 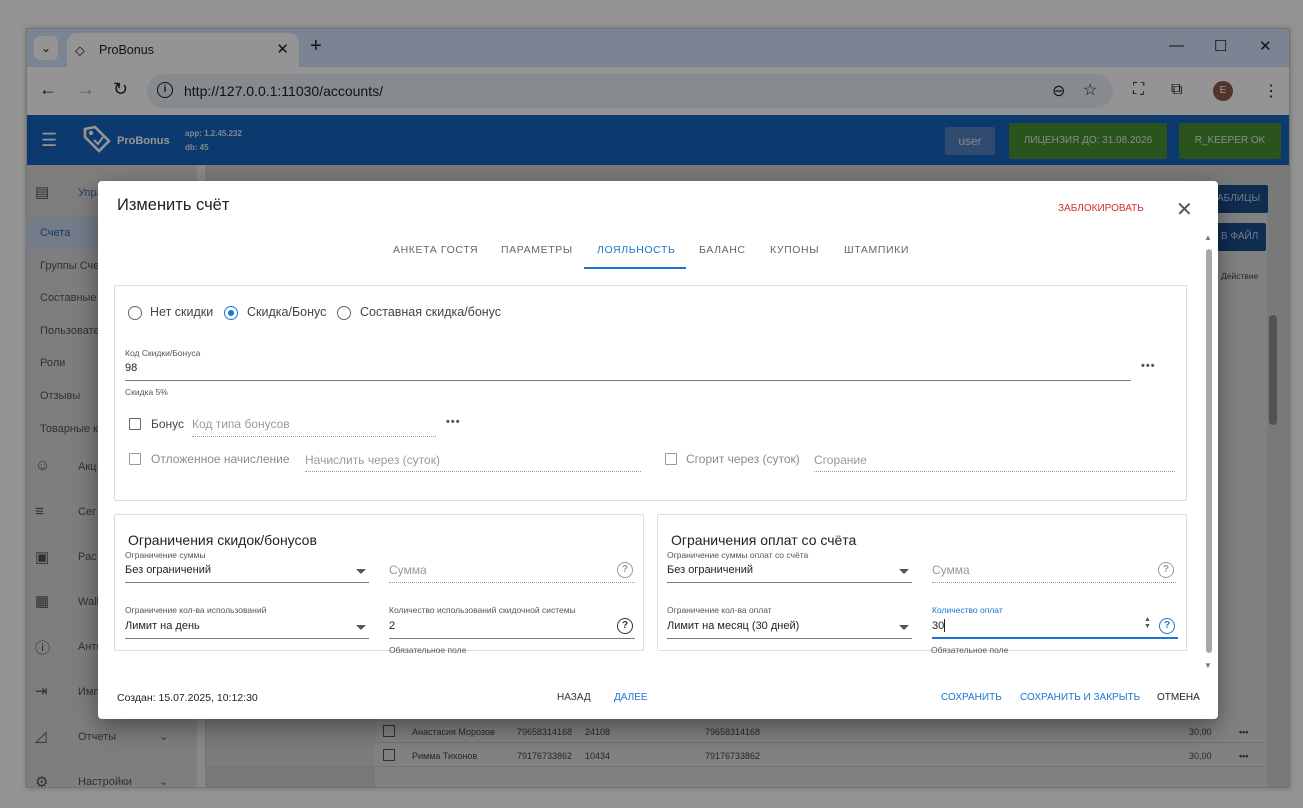 What do you see at coordinates (971, 697) in the screenshot?
I see `save-button: СОХРАНИТЬ` at bounding box center [971, 697].